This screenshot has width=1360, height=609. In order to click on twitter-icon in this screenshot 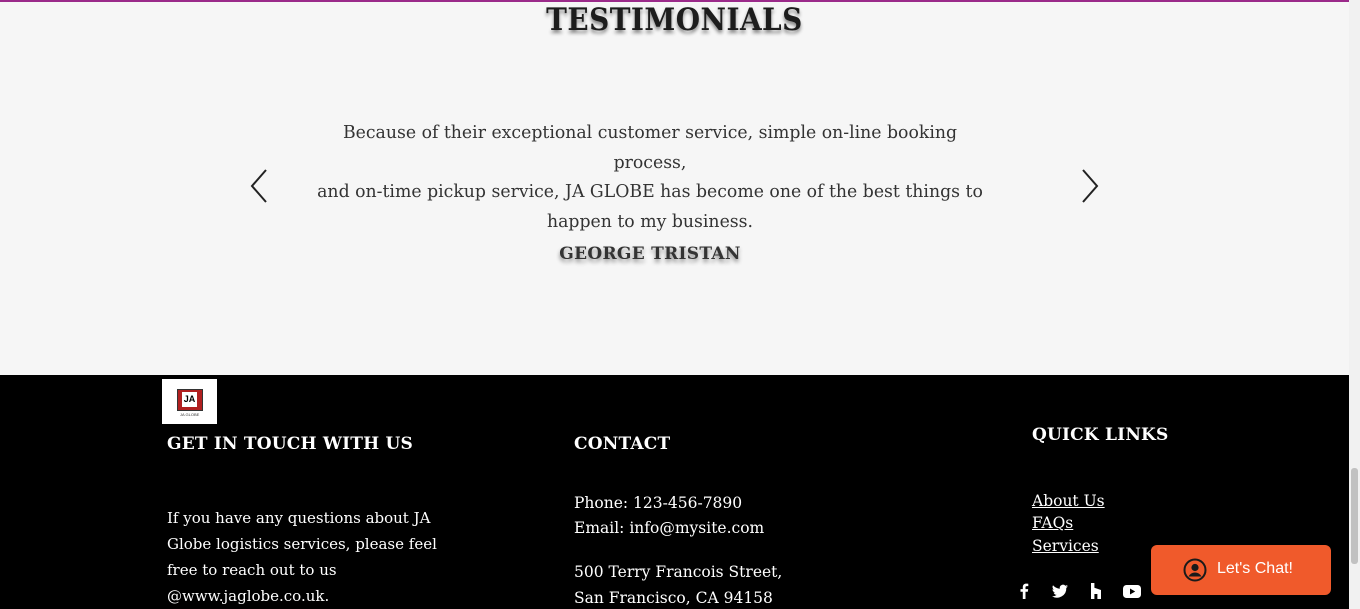, I will do `click(1060, 591)`.